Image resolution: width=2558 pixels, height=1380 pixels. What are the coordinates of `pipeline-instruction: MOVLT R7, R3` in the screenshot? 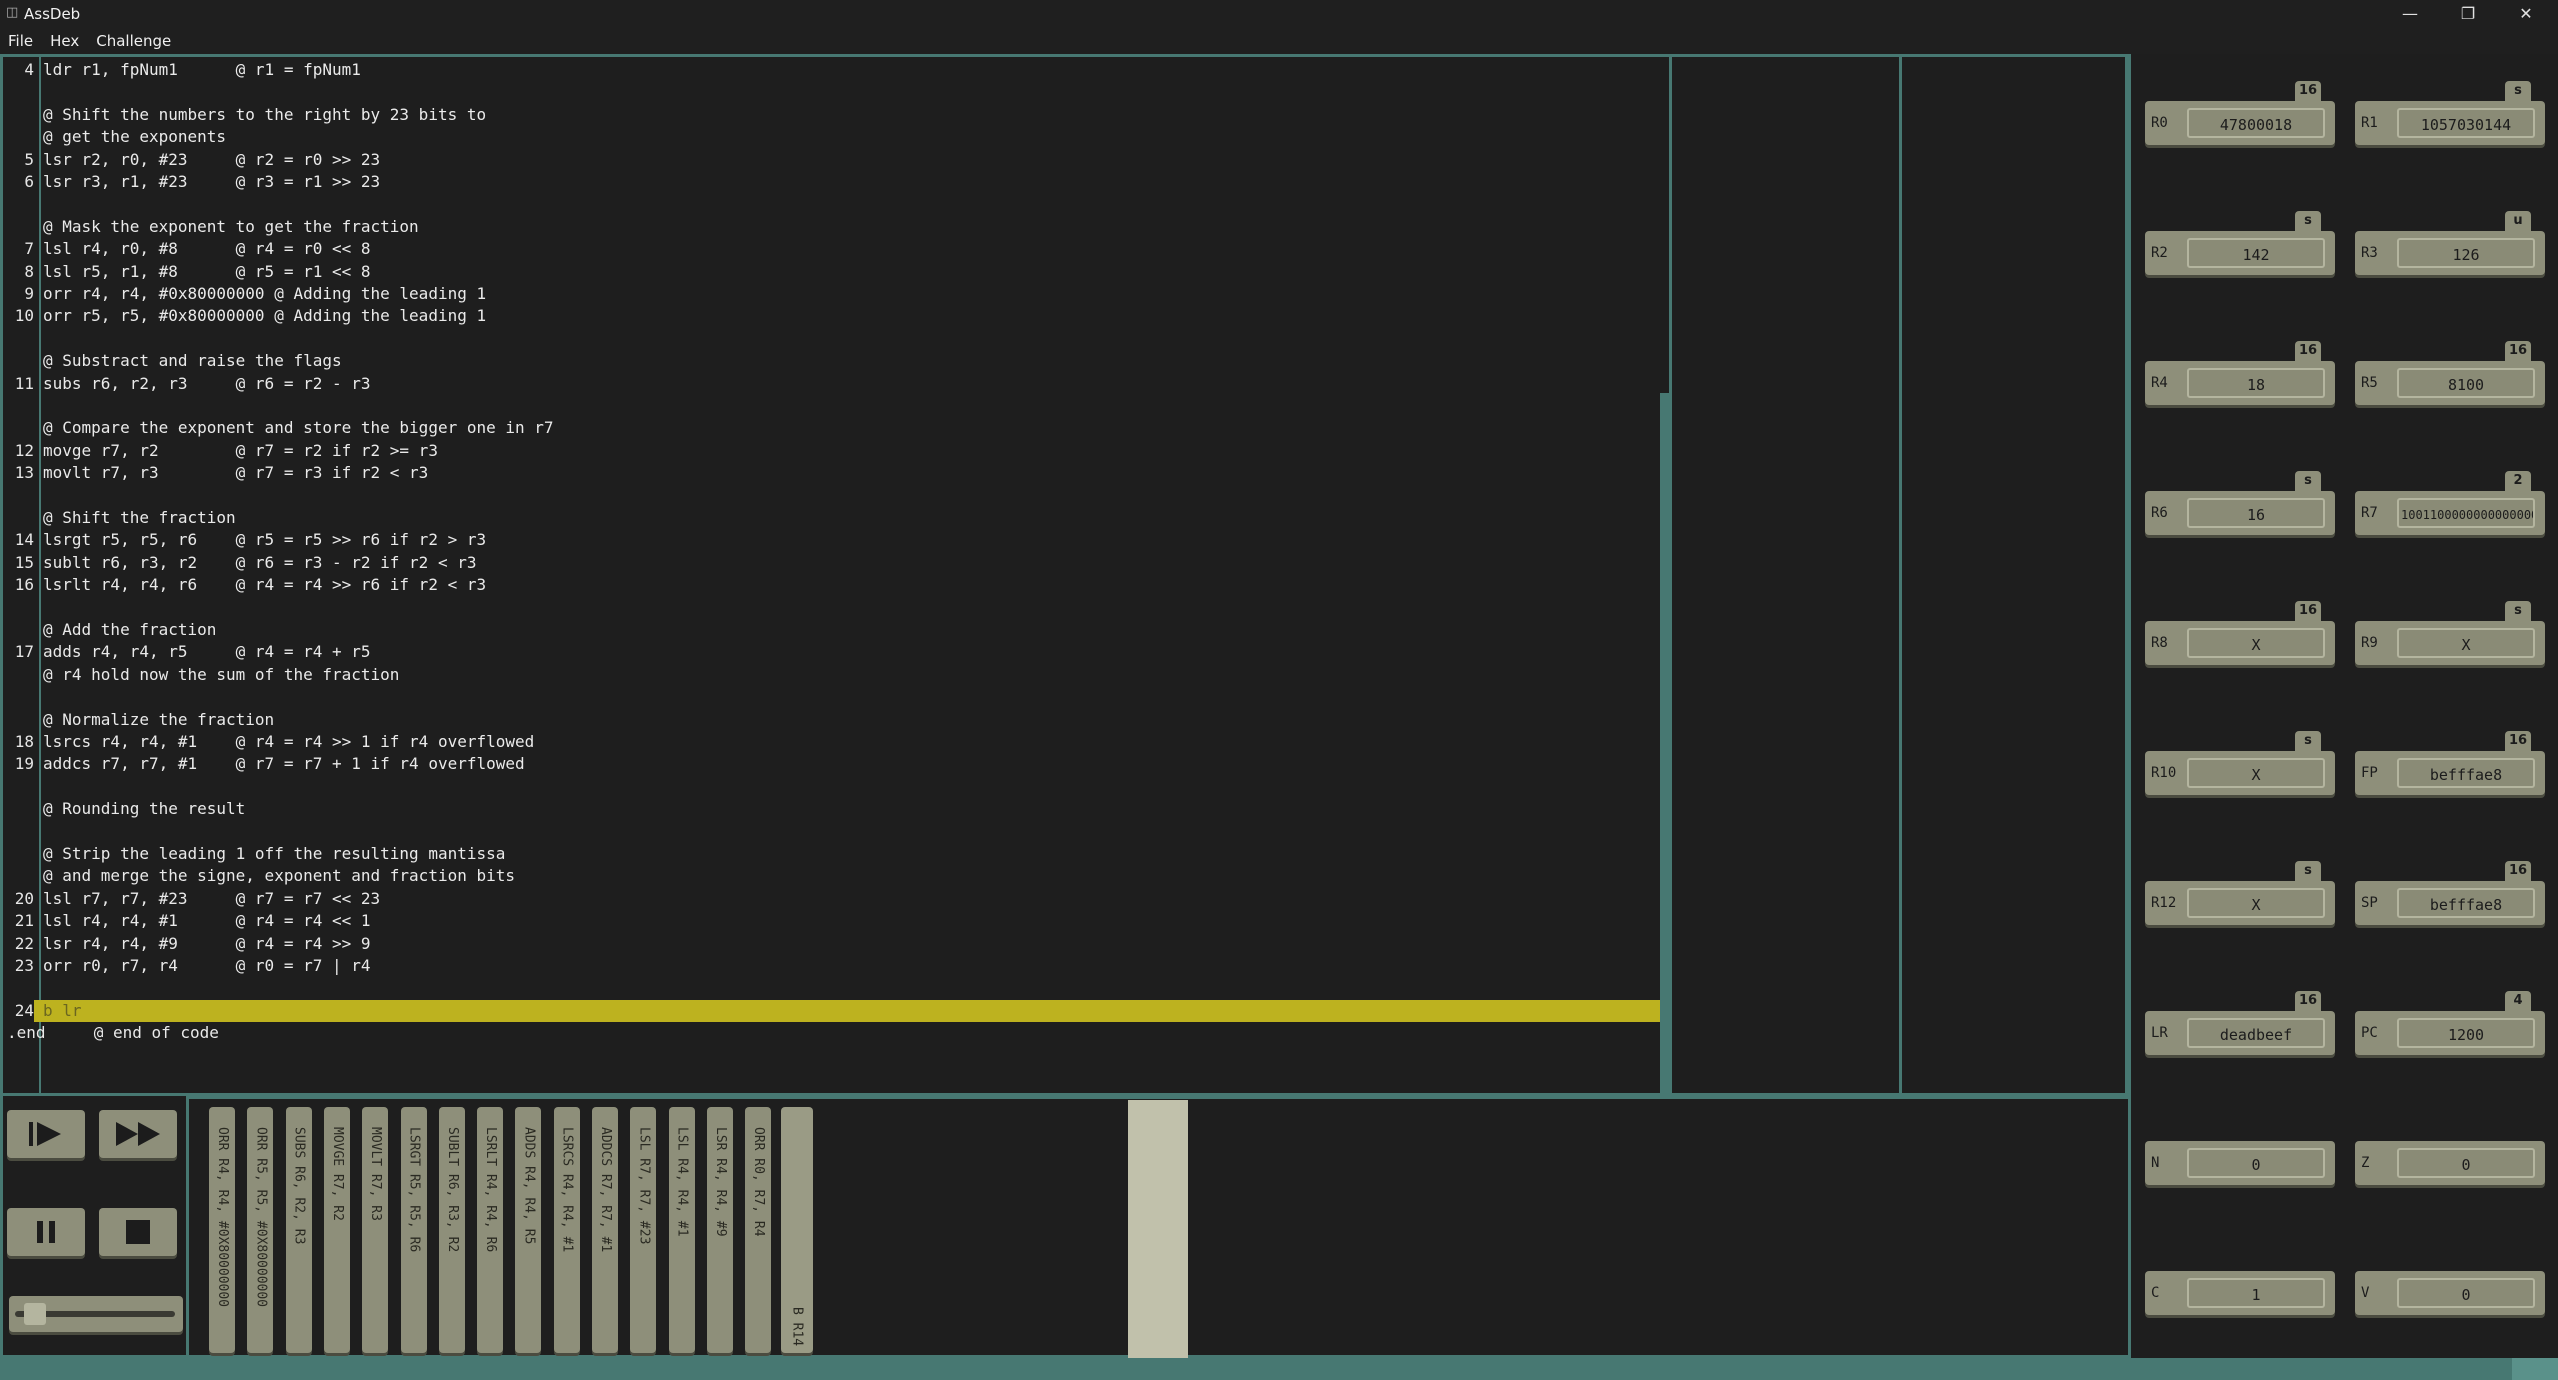 It's located at (375, 1230).